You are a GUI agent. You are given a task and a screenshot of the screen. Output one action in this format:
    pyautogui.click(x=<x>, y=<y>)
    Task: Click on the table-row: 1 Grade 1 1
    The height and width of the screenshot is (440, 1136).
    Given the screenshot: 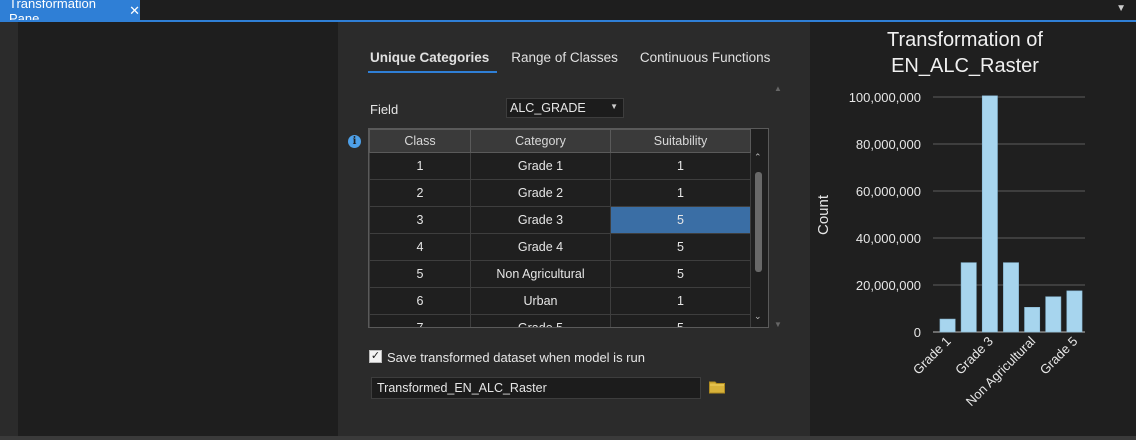 What is the action you would take?
    pyautogui.click(x=560, y=166)
    